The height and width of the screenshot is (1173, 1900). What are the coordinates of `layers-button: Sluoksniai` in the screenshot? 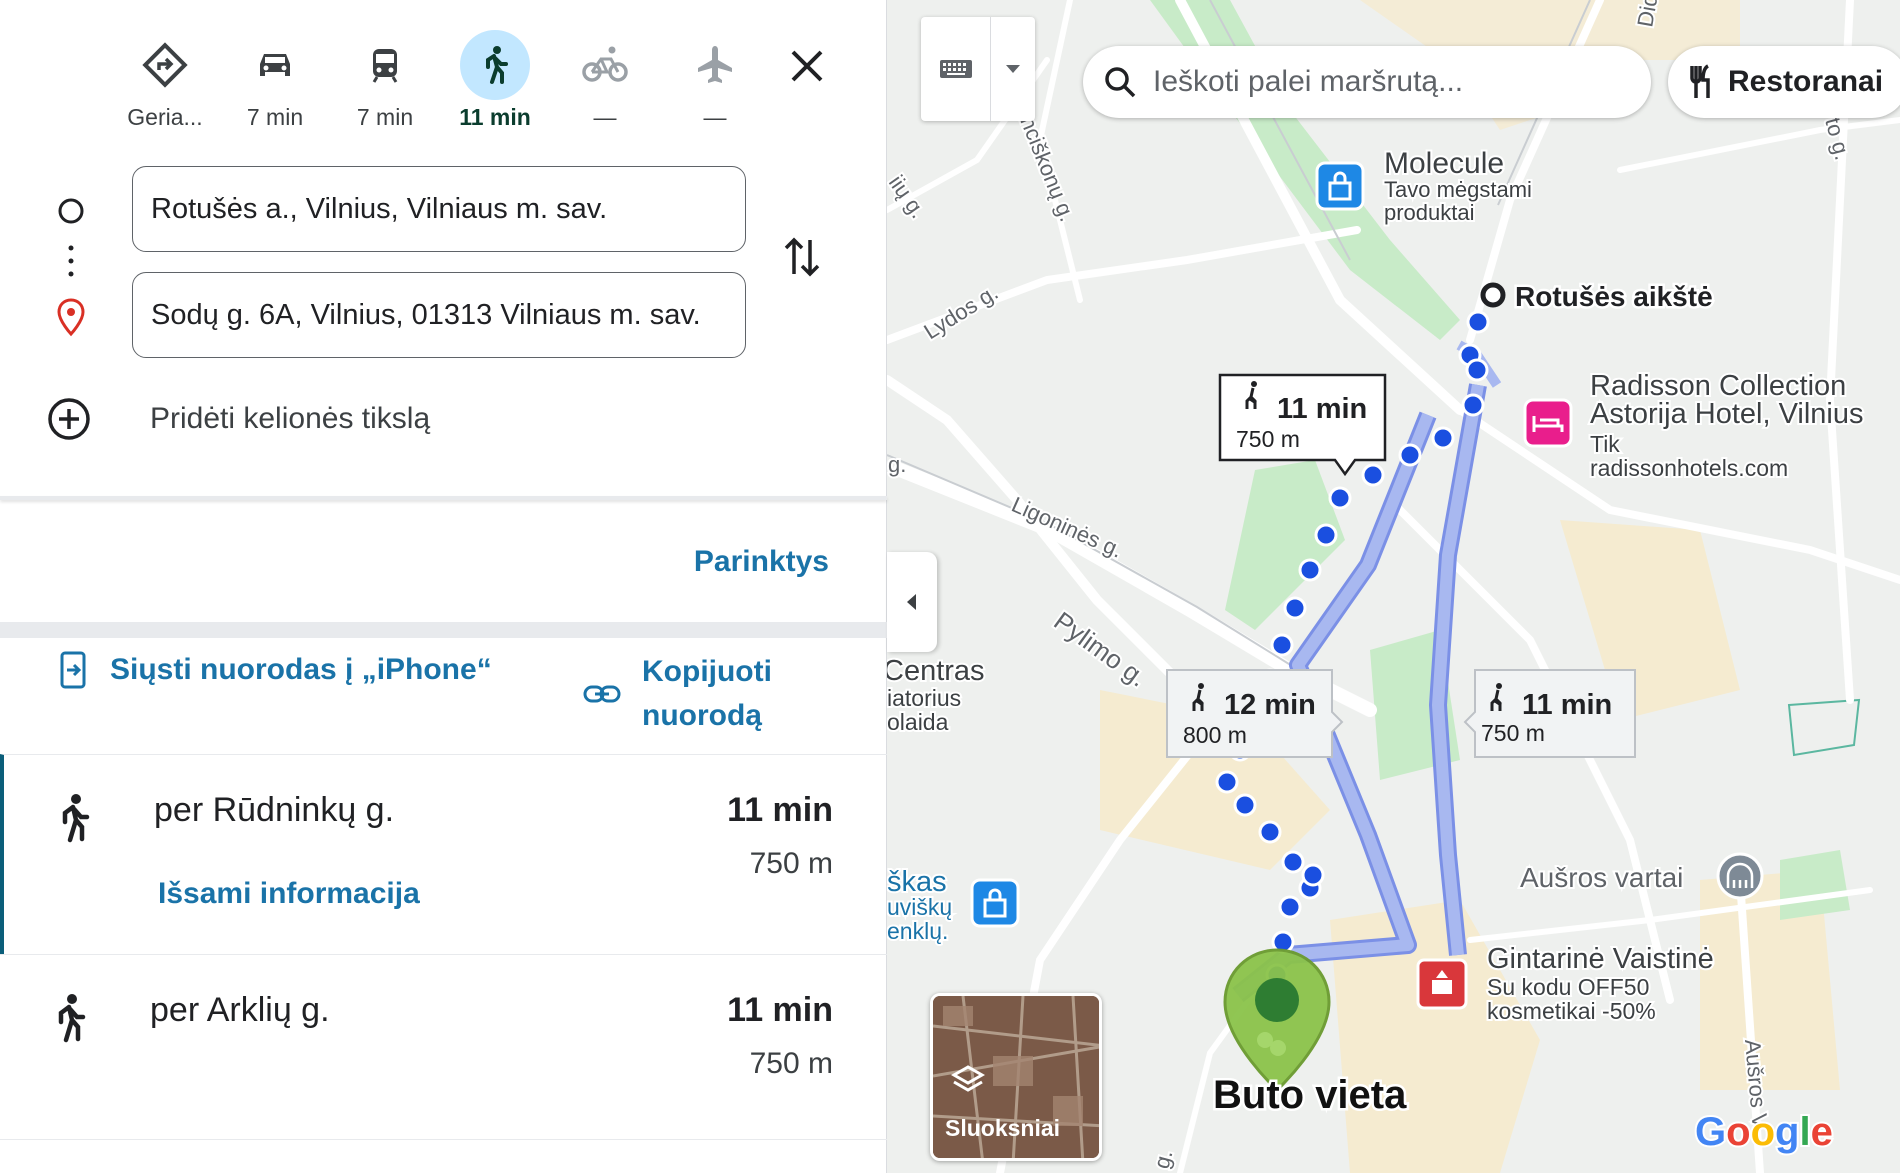 It's located at (1016, 1077).